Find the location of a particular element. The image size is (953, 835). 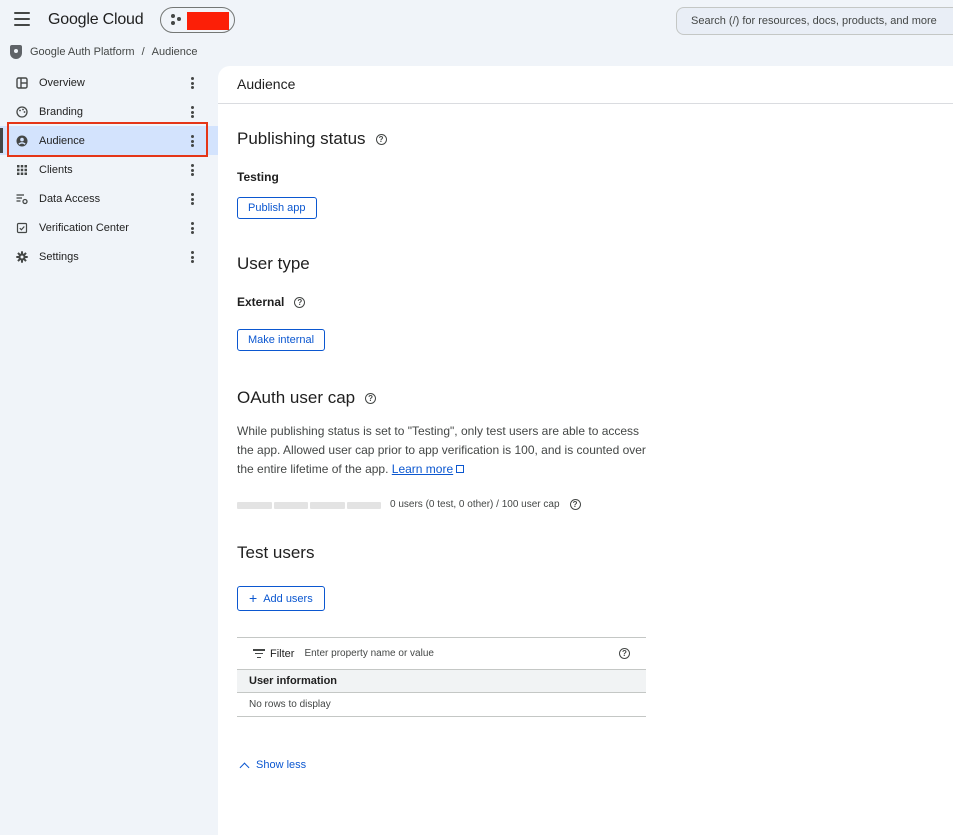

sidebar-item-overview: Overview is located at coordinates (109, 82).